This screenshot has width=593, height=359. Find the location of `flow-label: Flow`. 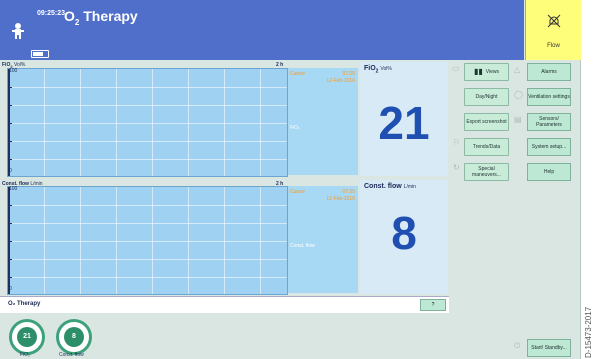

flow-label: Flow is located at coordinates (553, 46).